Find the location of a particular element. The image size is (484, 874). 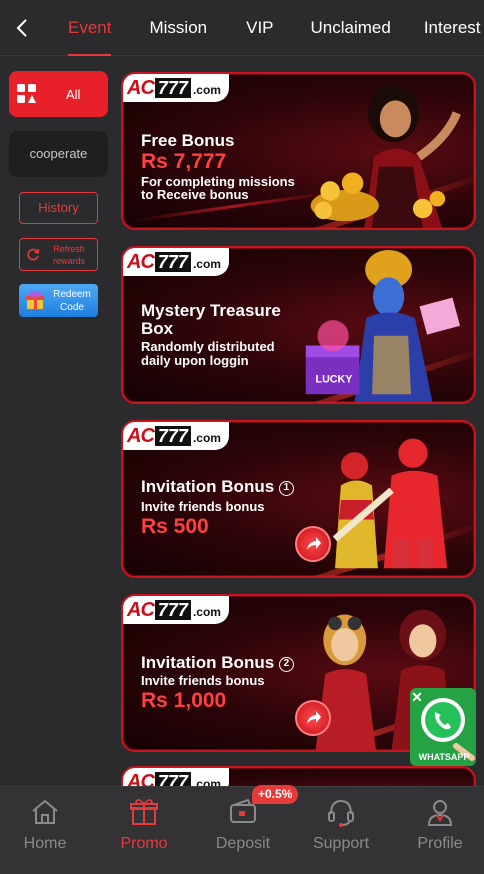

nav-promo-label: Promo is located at coordinates (144, 843).